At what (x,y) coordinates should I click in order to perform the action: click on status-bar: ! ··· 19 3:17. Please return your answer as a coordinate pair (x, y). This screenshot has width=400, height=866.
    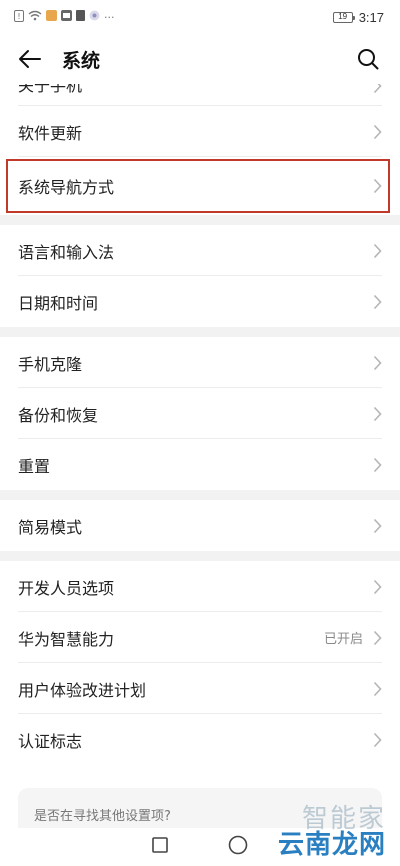
    Looking at the image, I should click on (200, 17).